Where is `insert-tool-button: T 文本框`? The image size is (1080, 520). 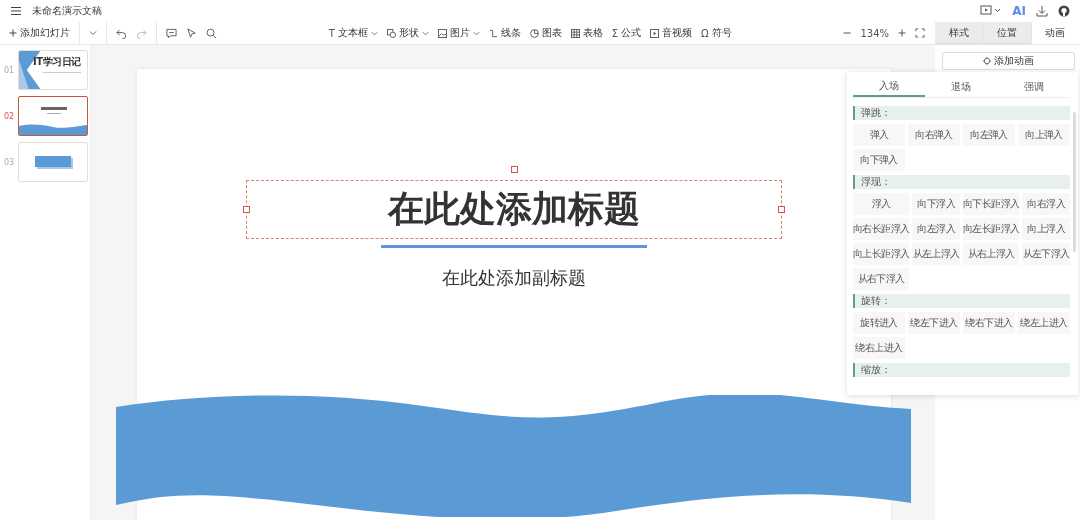 insert-tool-button: T 文本框 is located at coordinates (353, 33).